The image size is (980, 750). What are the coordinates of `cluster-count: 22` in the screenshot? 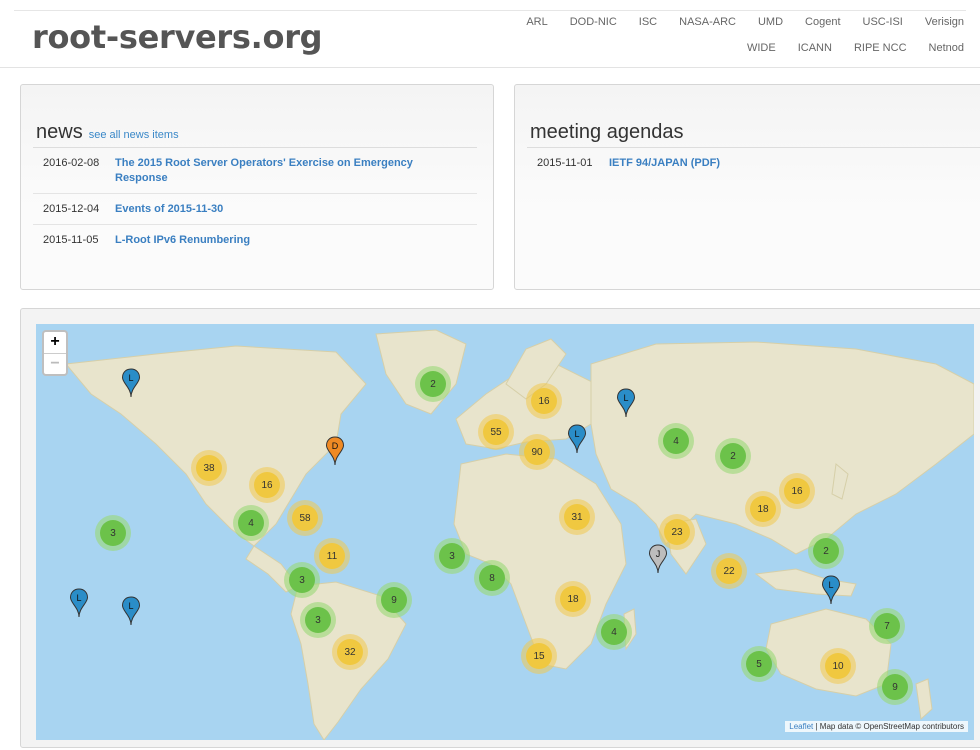 It's located at (729, 571).